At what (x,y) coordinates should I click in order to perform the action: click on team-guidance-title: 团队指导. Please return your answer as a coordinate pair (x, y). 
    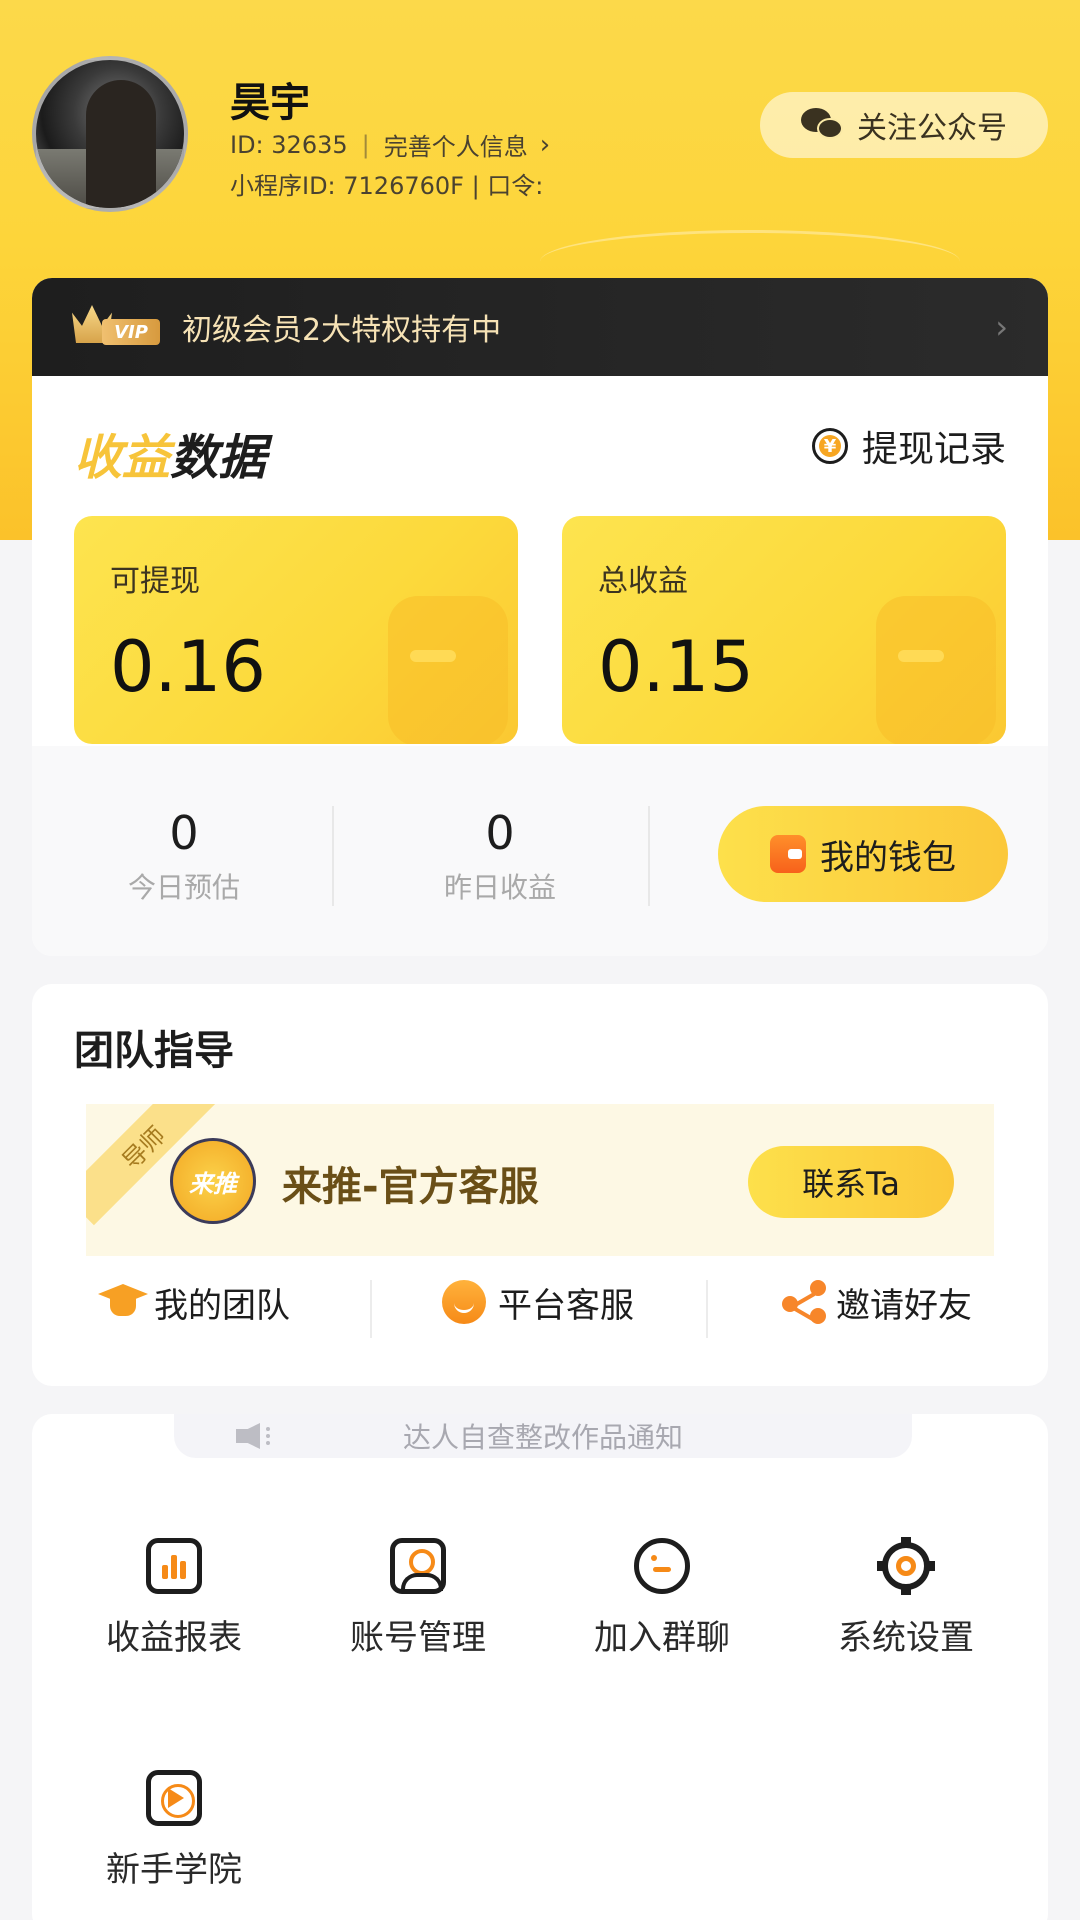
    Looking at the image, I should click on (154, 1051).